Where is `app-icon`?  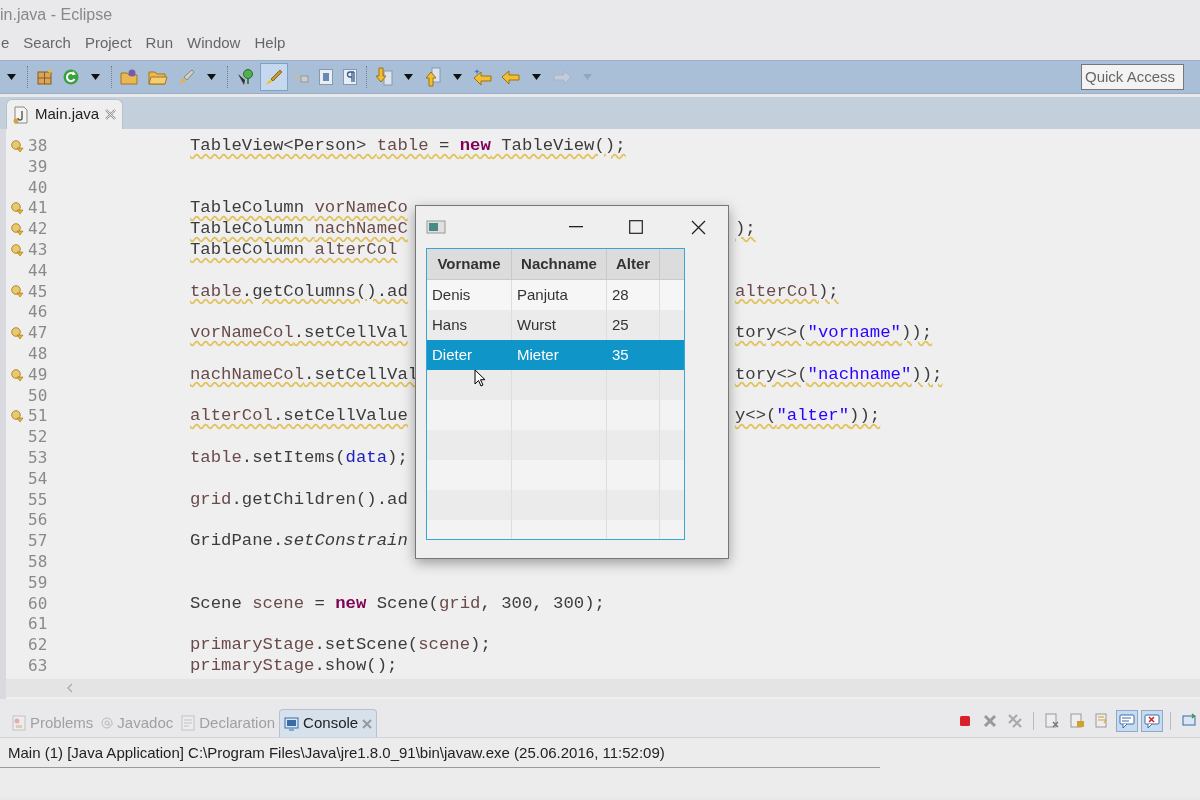 app-icon is located at coordinates (436, 227).